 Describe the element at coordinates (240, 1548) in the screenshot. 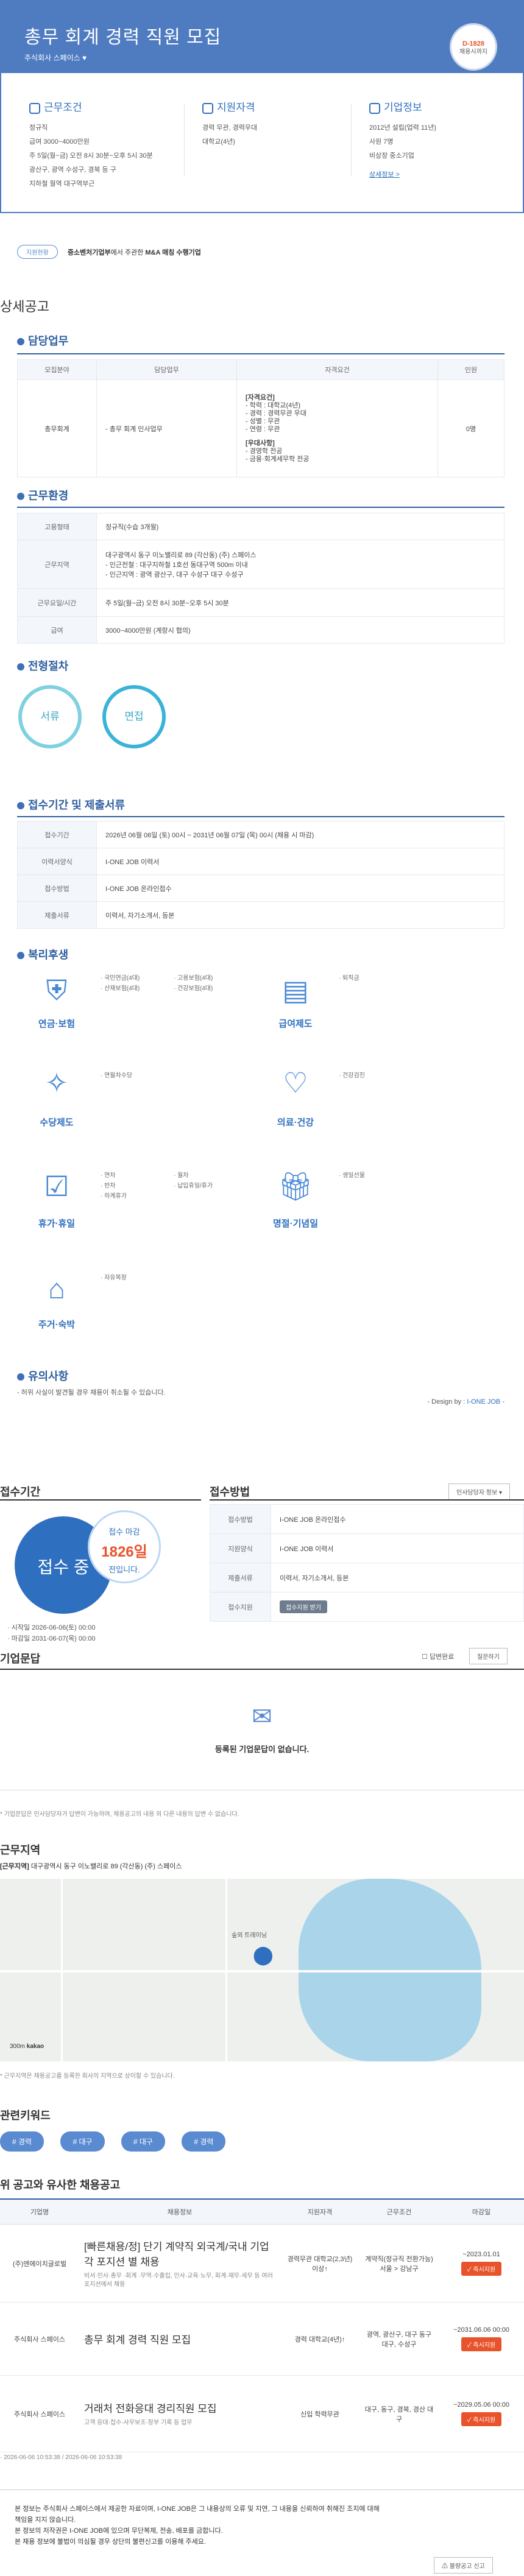

I see `th: 지원양식` at that location.